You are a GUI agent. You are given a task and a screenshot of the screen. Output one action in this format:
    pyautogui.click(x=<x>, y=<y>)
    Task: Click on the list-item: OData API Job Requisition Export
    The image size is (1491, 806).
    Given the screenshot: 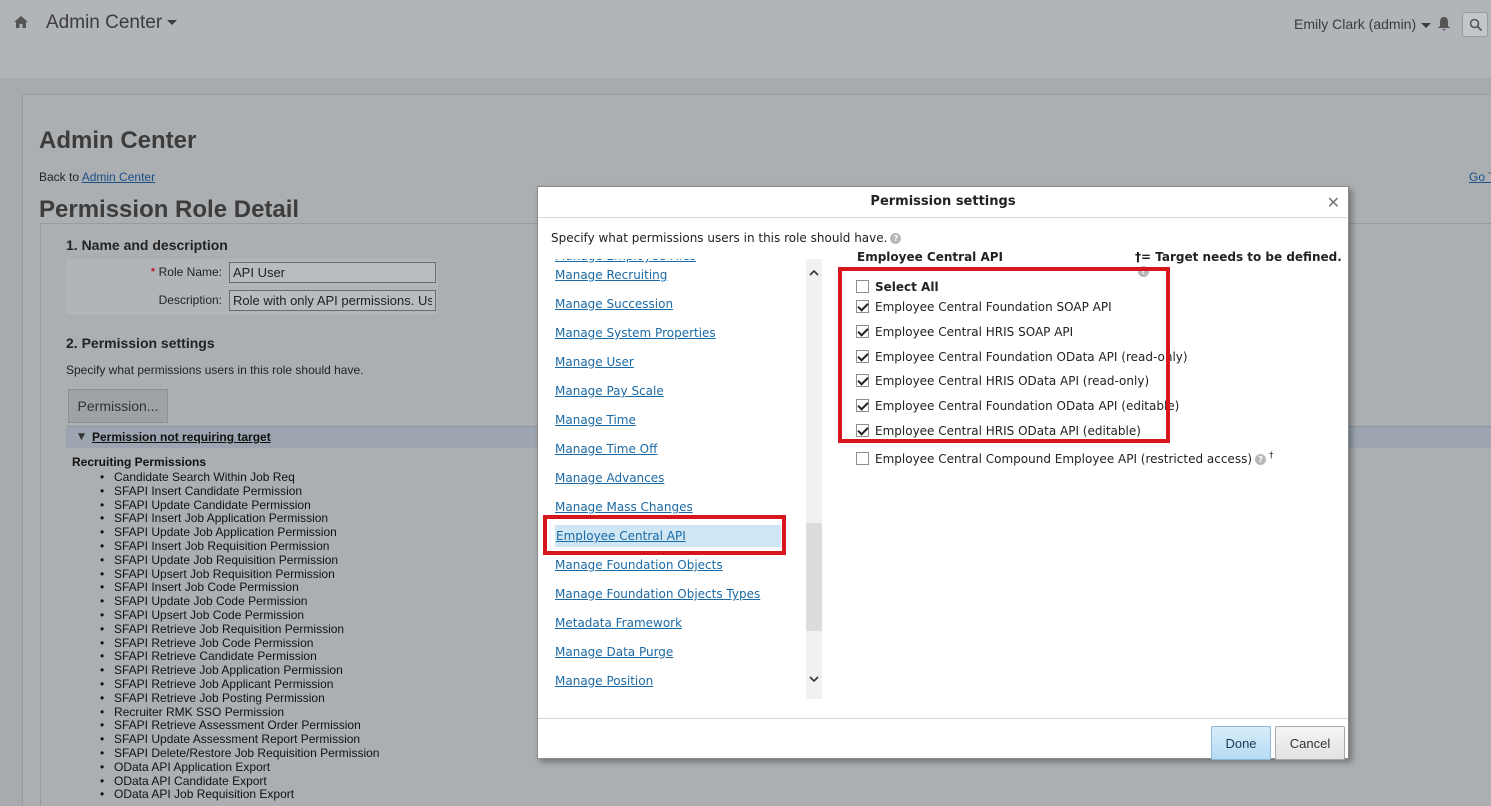 What is the action you would take?
    pyautogui.click(x=239, y=795)
    